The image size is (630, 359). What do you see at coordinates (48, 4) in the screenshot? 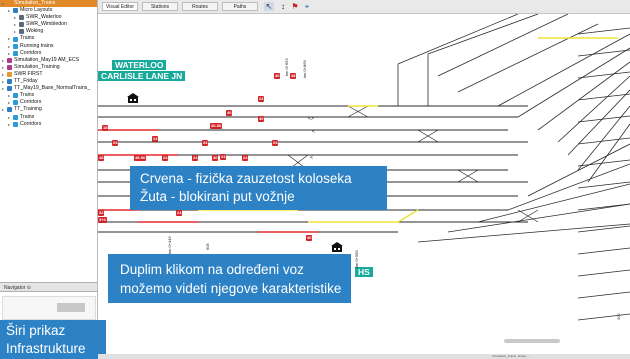
I see `tree-item: ▸ Simulation_Trains` at bounding box center [48, 4].